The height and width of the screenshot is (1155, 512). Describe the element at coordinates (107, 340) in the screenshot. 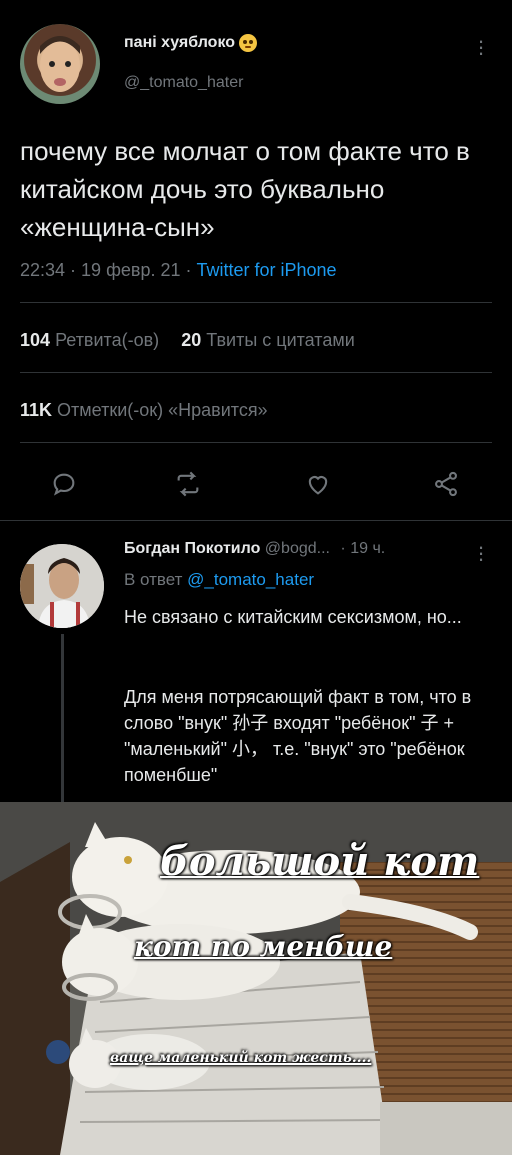

I see `retweets-label: Ретвита(-ов)` at that location.